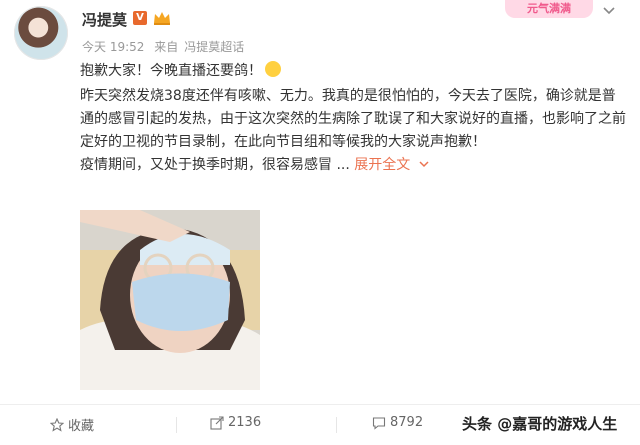 Image resolution: width=640 pixels, height=445 pixels. I want to click on more-menu-button, so click(609, 13).